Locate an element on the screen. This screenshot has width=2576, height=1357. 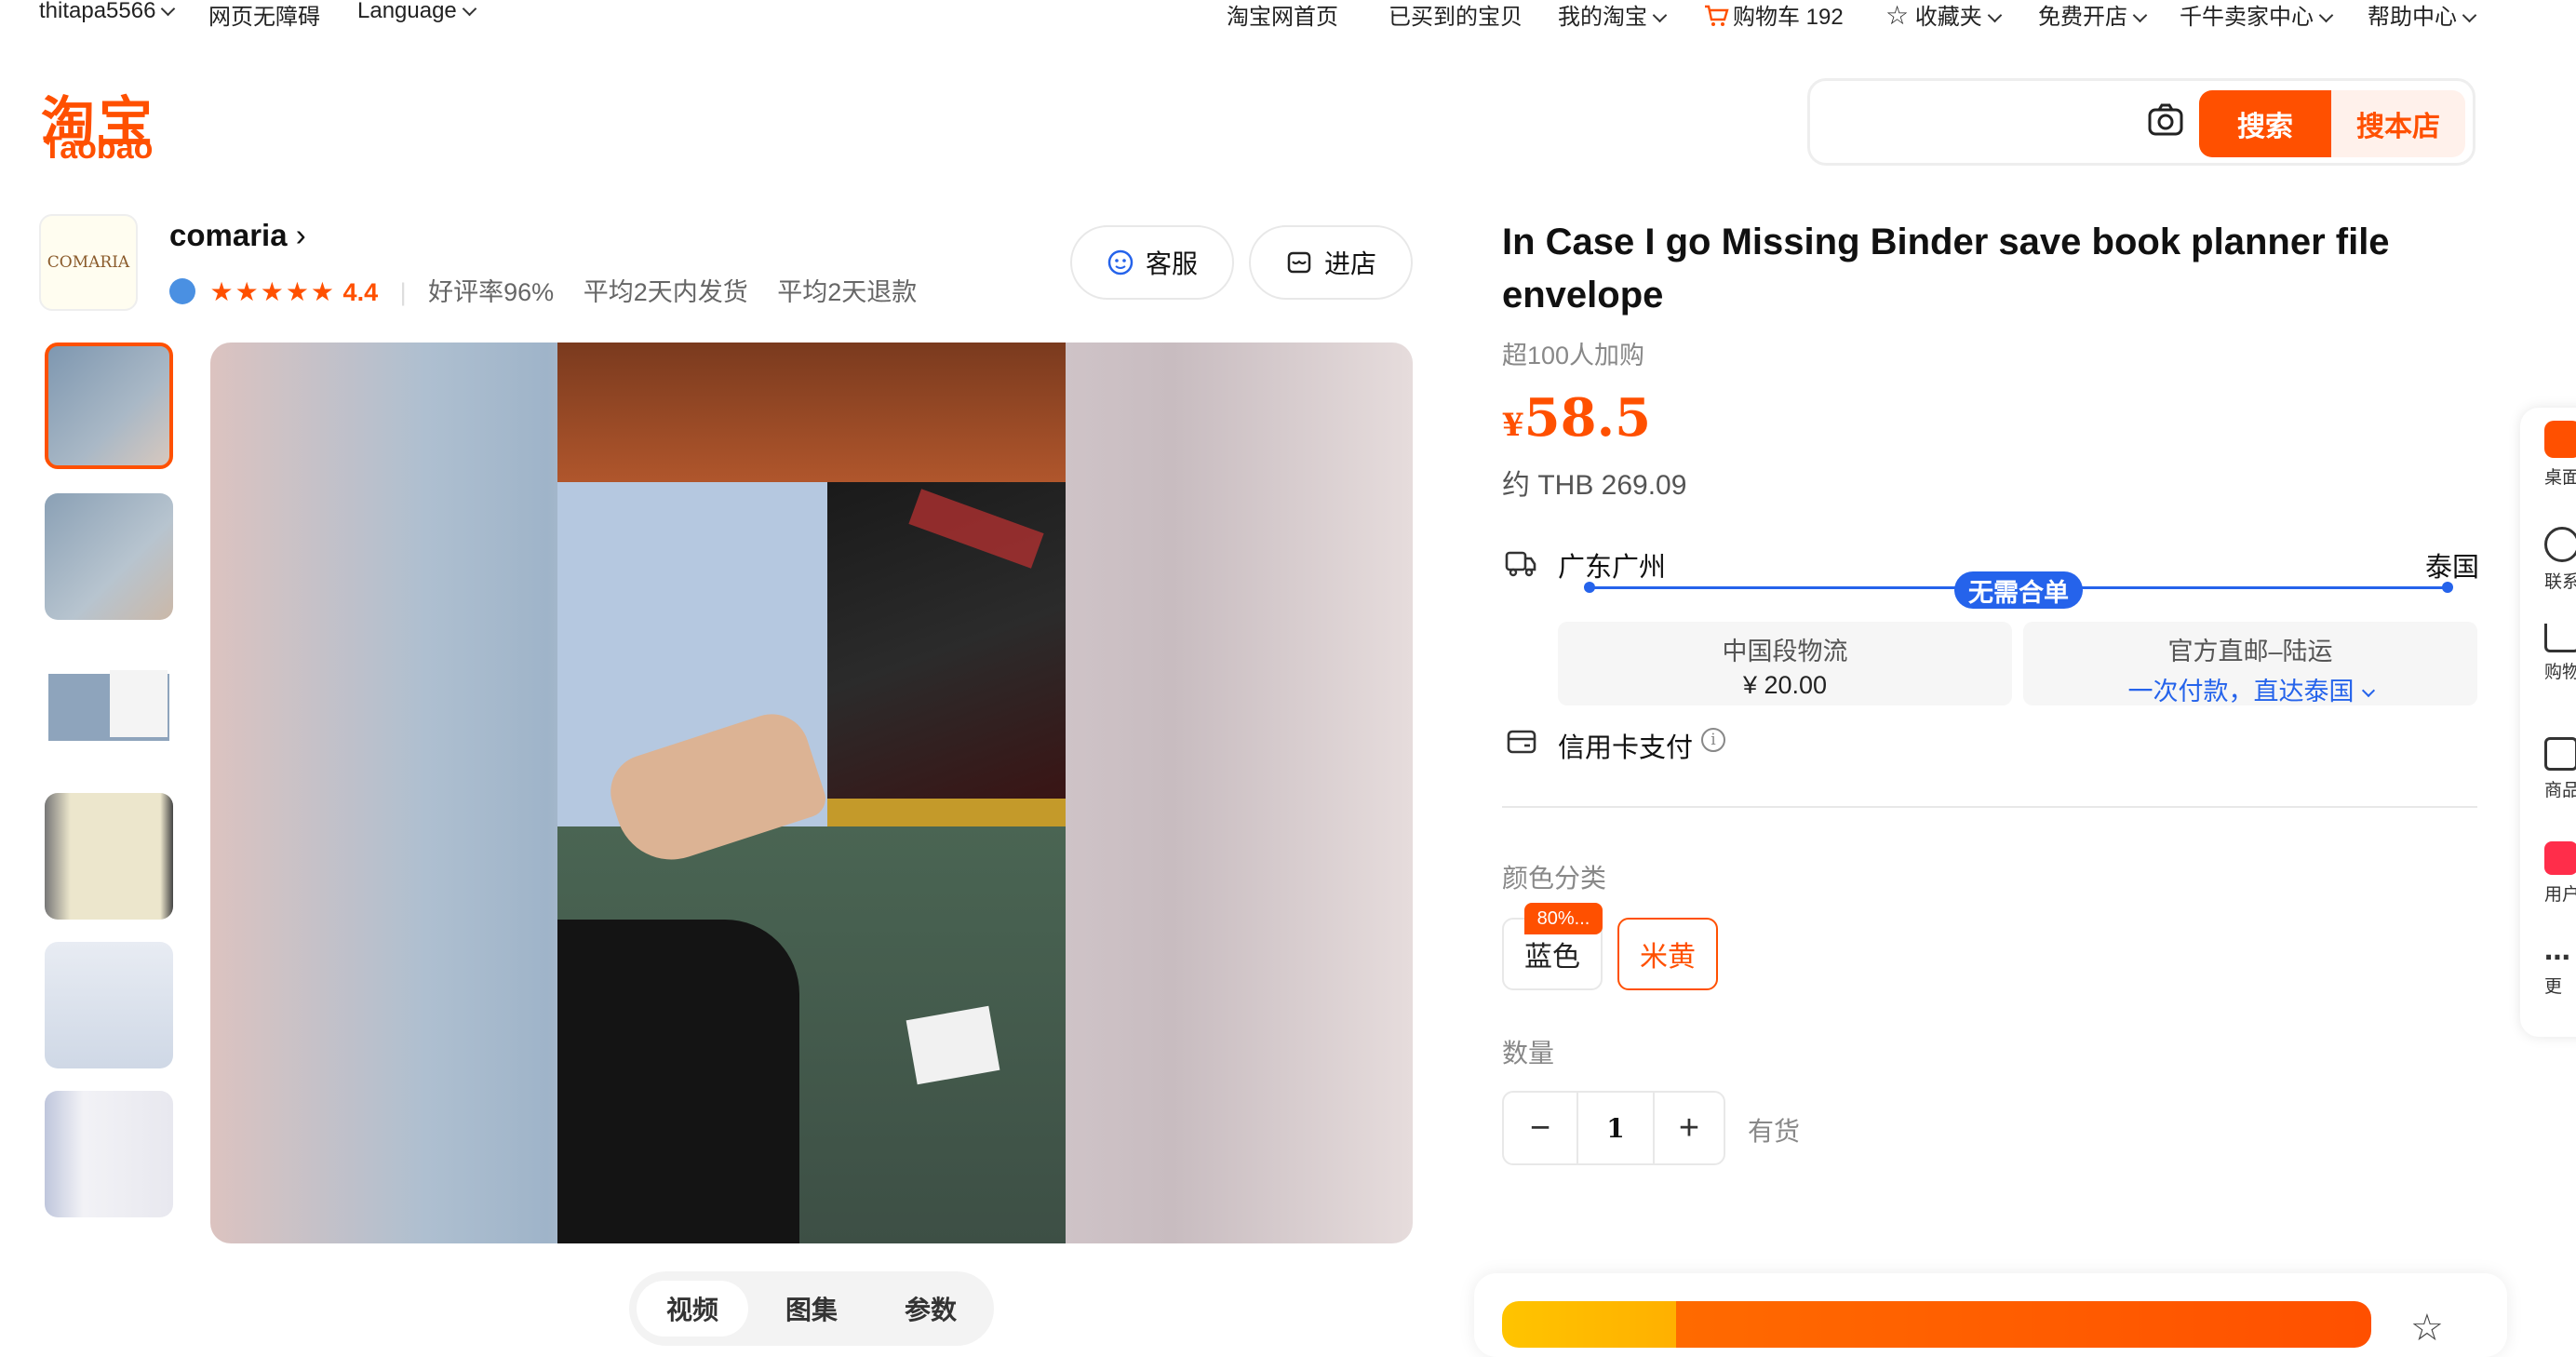
customer-service-button: 客服 is located at coordinates (1152, 262).